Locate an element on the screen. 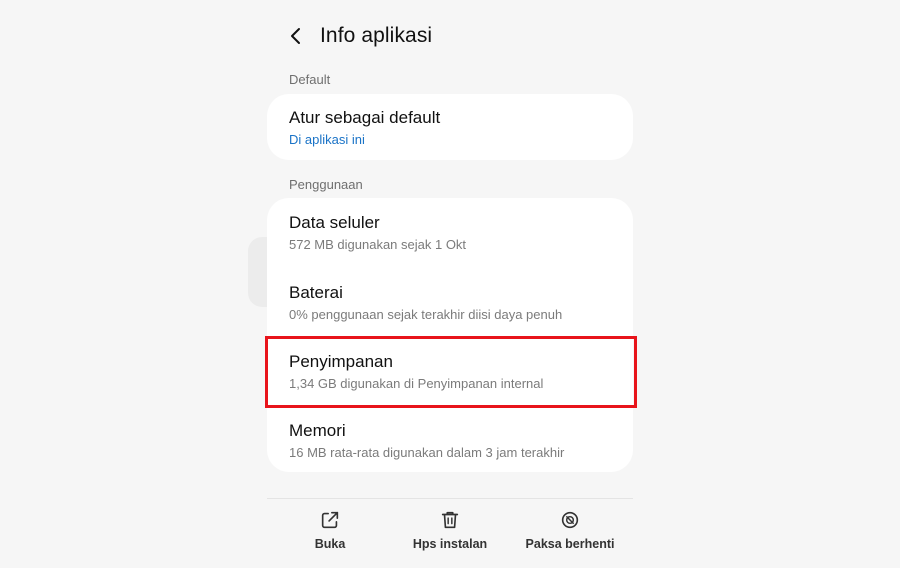  page-title: Info aplikasi is located at coordinates (376, 35).